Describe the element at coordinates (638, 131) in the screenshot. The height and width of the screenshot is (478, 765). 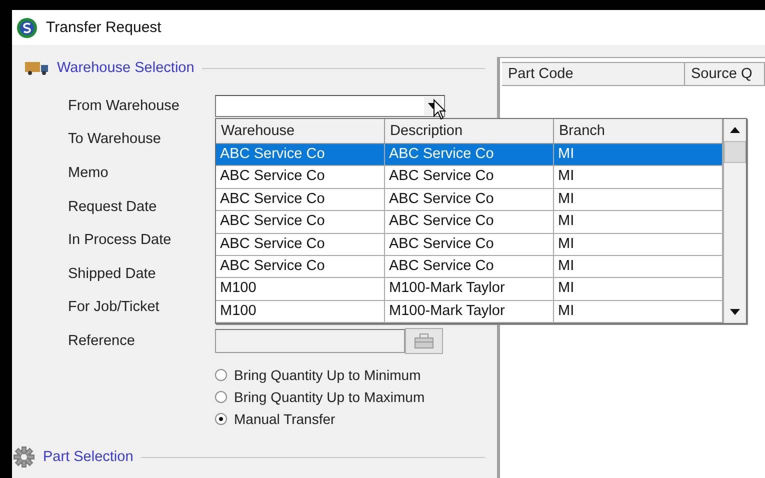
I see `column-header: Branch` at that location.